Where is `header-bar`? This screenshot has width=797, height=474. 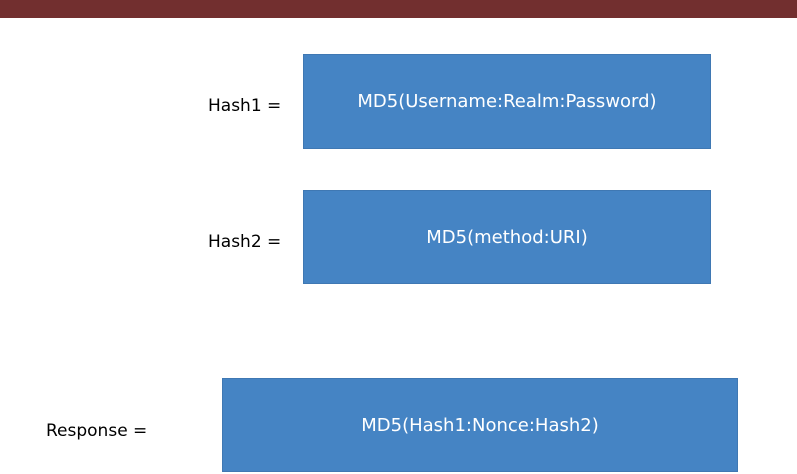
header-bar is located at coordinates (398, 9).